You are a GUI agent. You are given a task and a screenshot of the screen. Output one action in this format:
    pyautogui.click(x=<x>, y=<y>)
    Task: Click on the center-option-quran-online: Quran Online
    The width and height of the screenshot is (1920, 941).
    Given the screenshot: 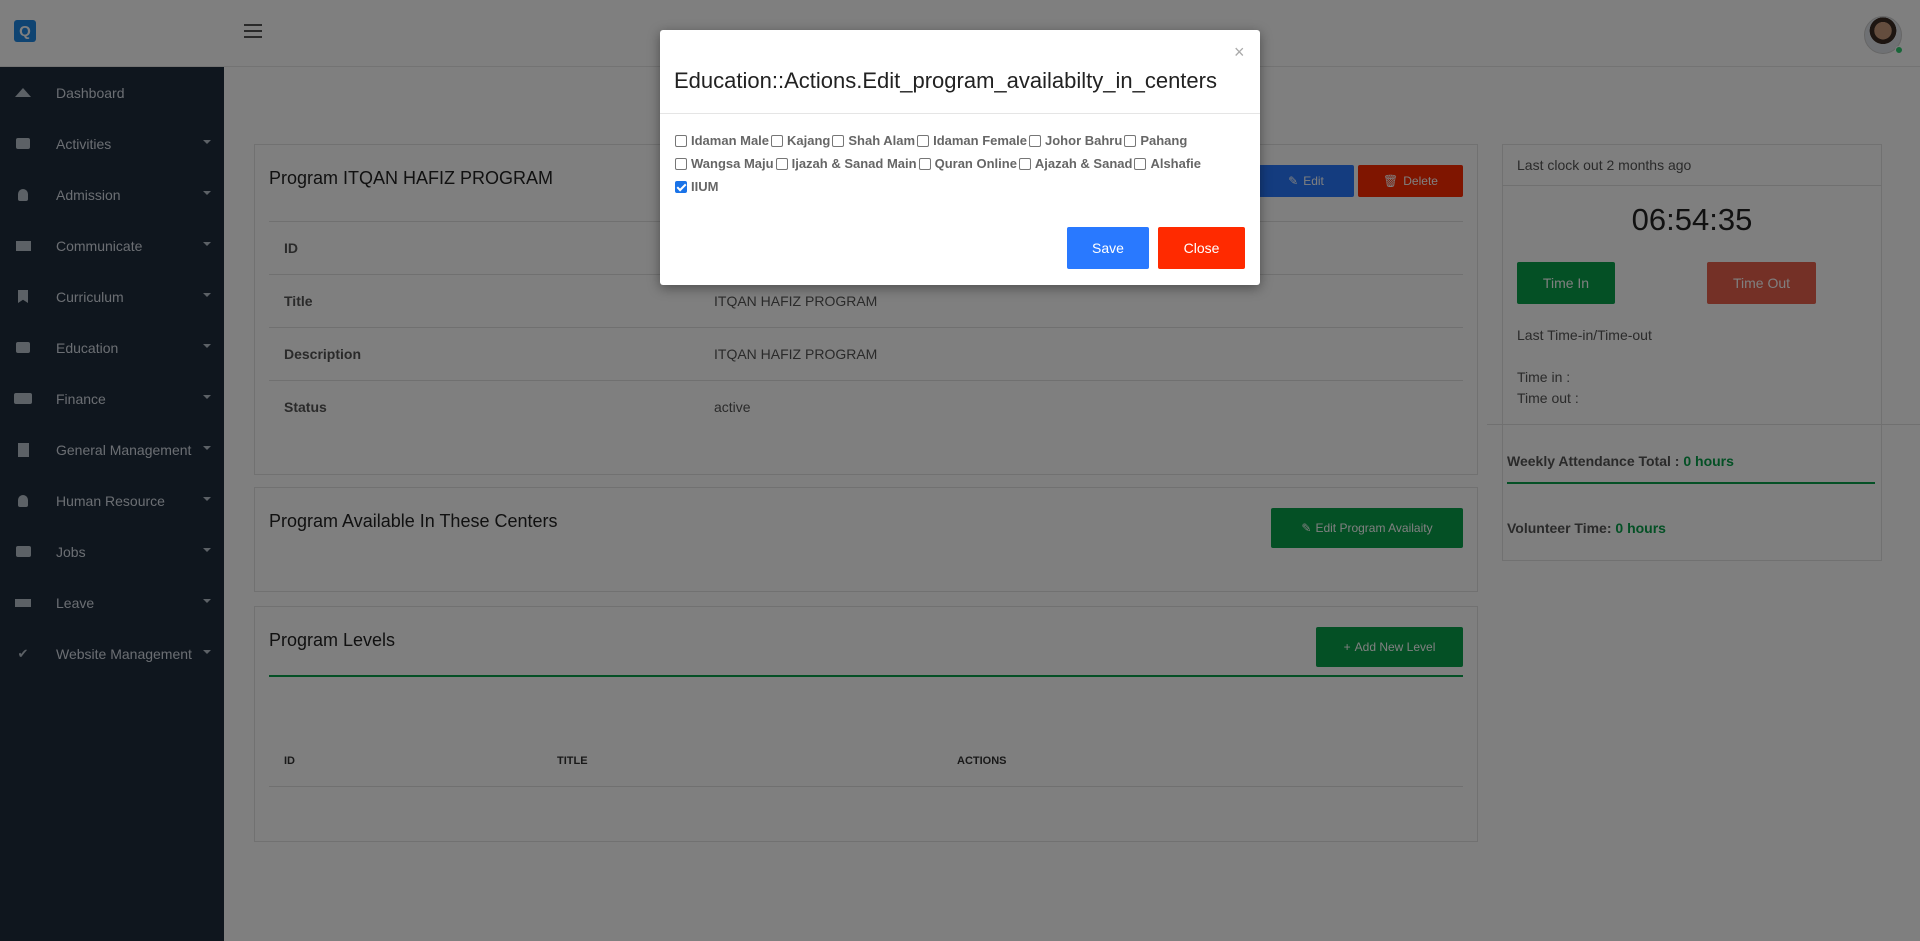 What is the action you would take?
    pyautogui.click(x=967, y=163)
    